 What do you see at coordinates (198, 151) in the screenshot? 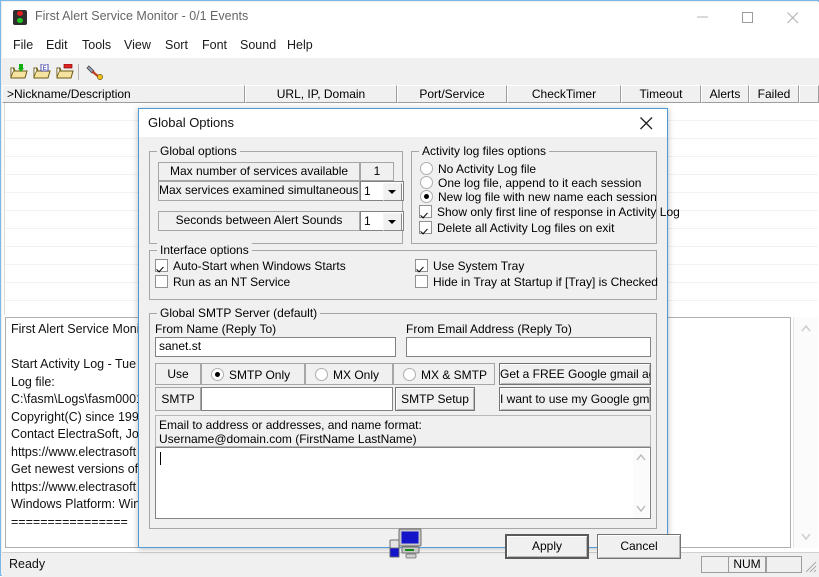
I see `global-options-legend: Global options` at bounding box center [198, 151].